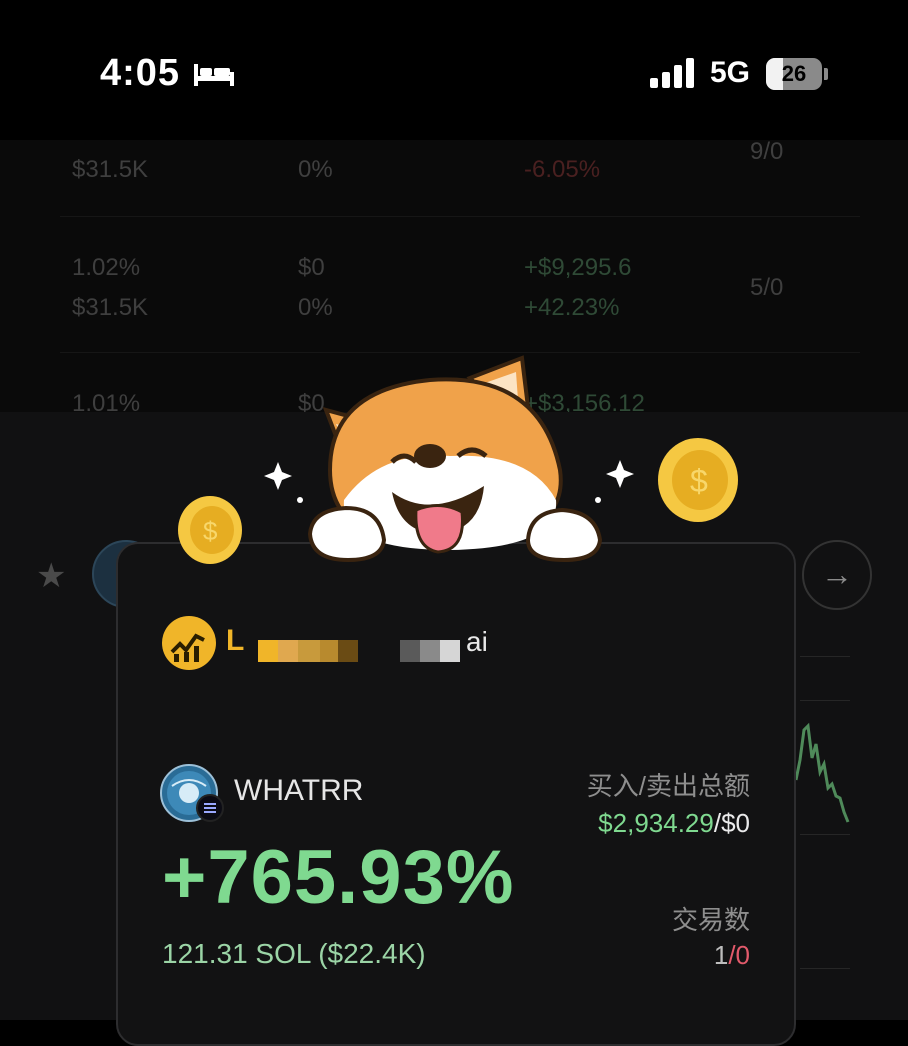 The height and width of the screenshot is (1046, 908). Describe the element at coordinates (837, 575) in the screenshot. I see `arrow-right-icon: →` at that location.